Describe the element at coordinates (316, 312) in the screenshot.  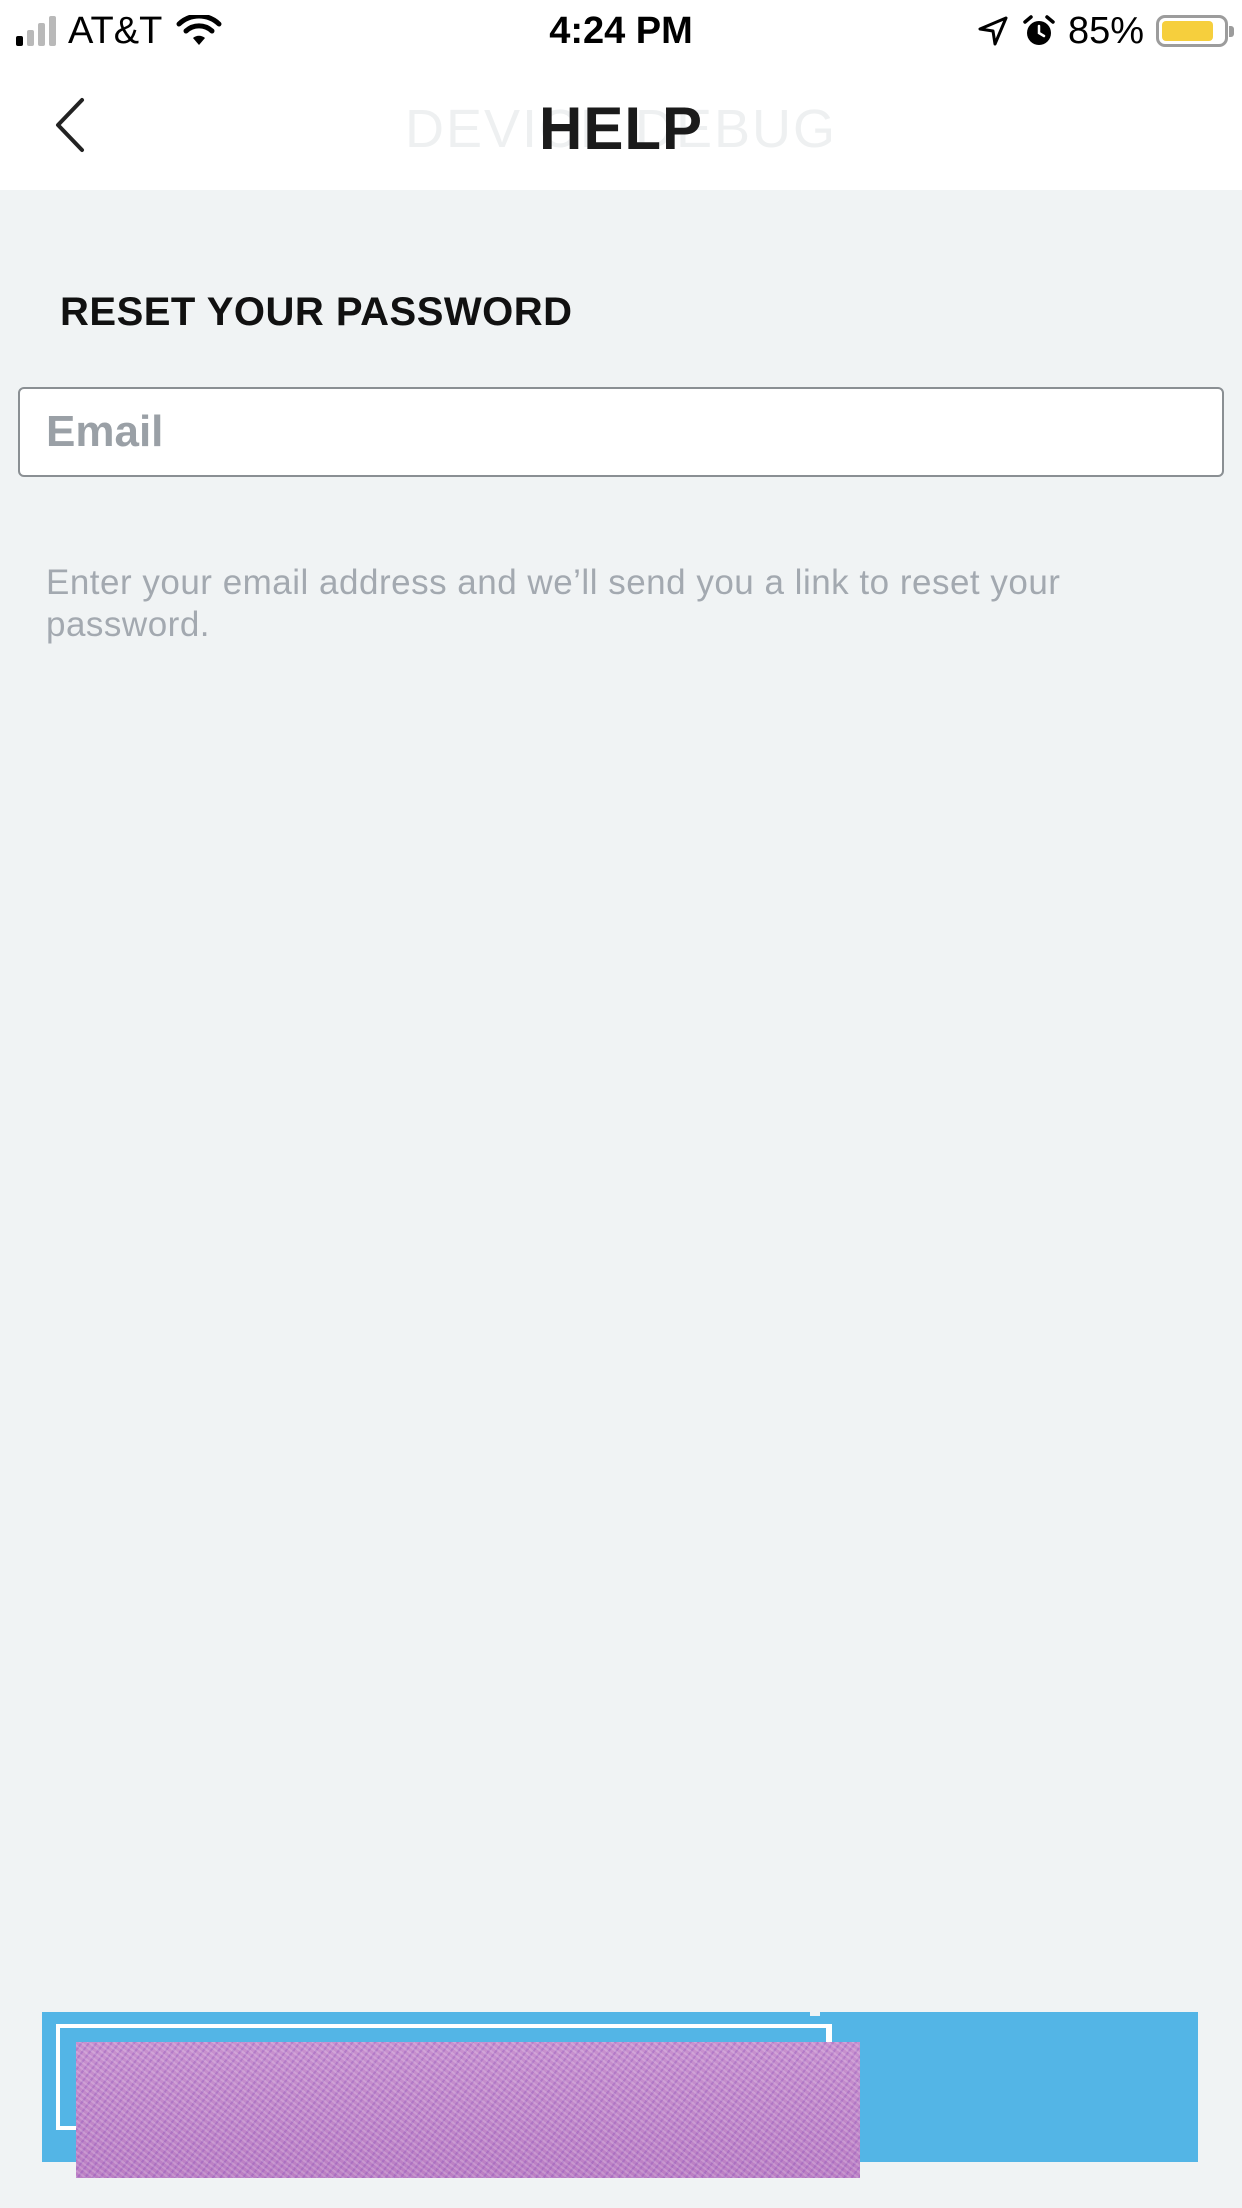
I see `reset-password-heading: RESET YOUR PASSWORD` at that location.